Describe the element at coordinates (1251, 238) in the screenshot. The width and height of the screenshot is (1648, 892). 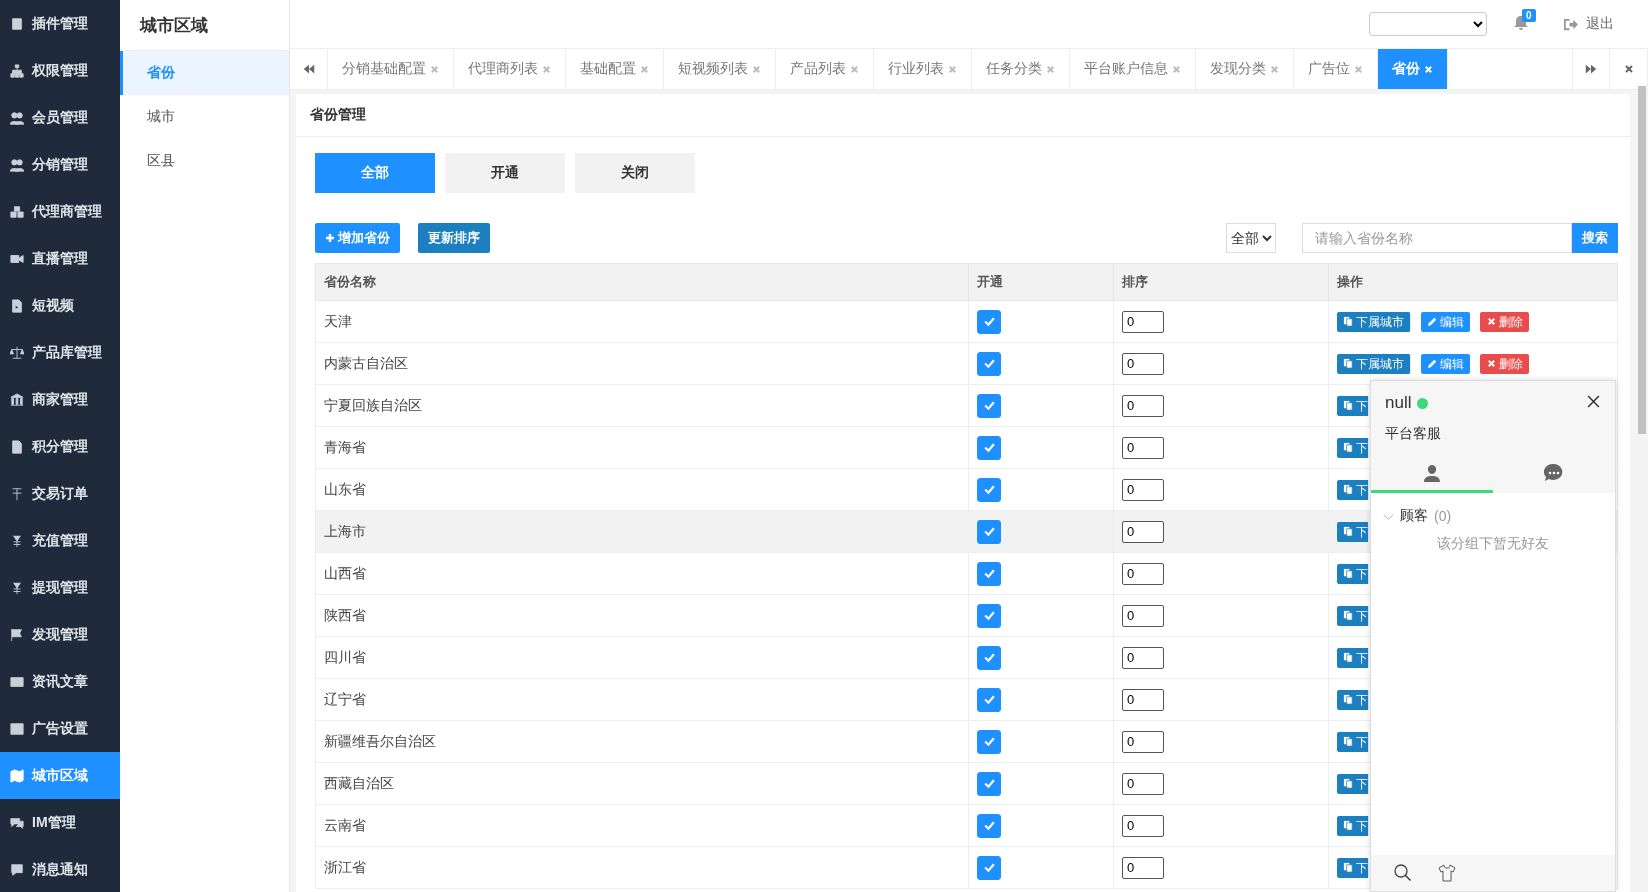
I see `status-select: 全部` at that location.